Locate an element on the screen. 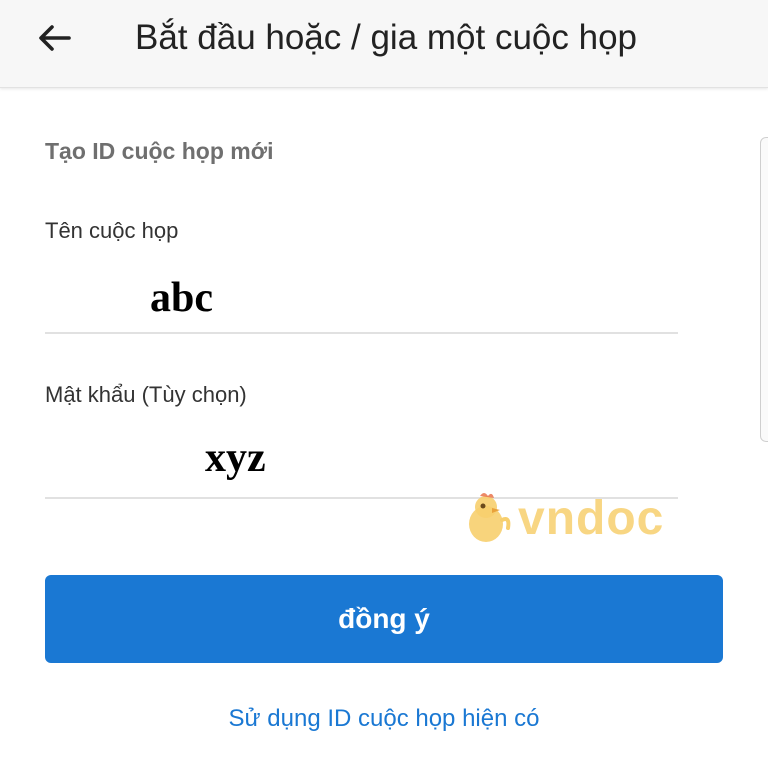 The image size is (768, 768). watermark: vndoc is located at coordinates (563, 518).